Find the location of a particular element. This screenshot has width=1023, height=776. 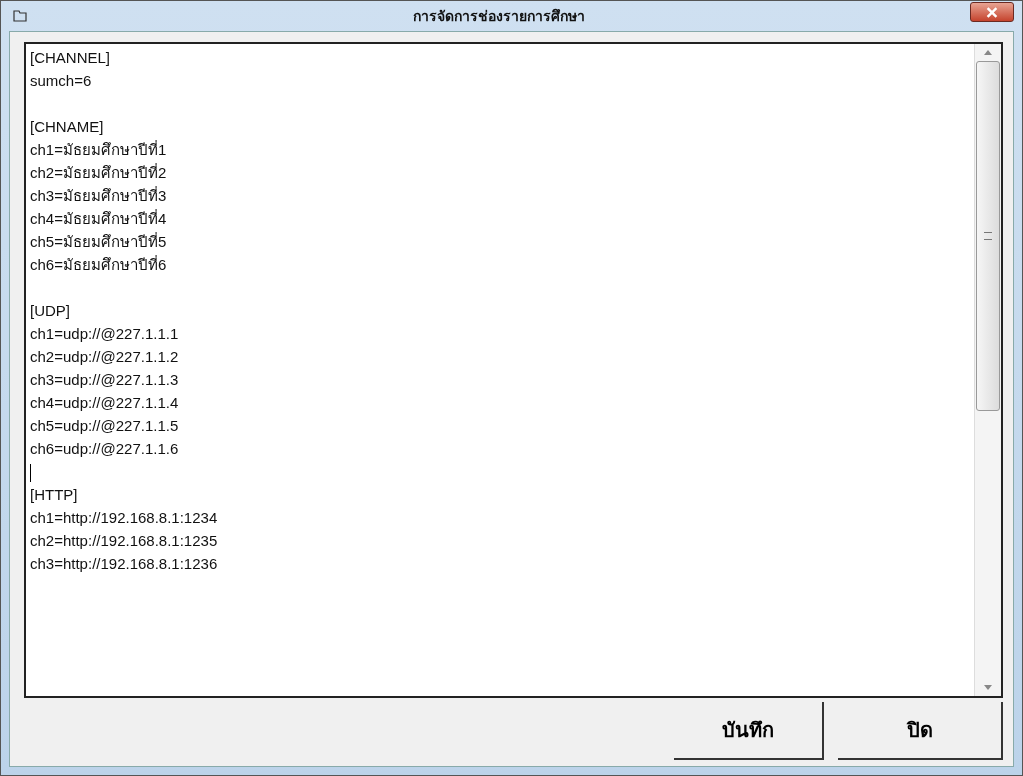

text-line: ch1=udp://@227.1.1.1 is located at coordinates (105, 334).